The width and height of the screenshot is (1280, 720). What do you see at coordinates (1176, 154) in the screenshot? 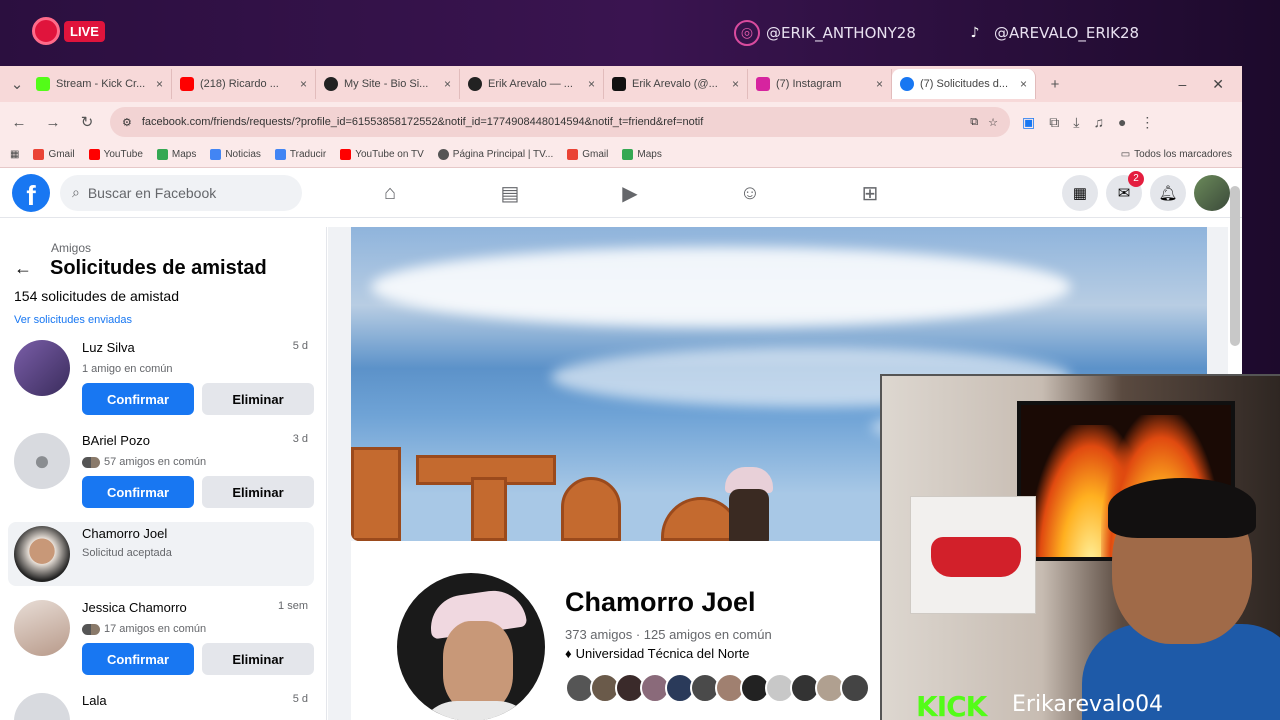
I see `all-bookmarks: ▭ Todos los marcadores` at bounding box center [1176, 154].